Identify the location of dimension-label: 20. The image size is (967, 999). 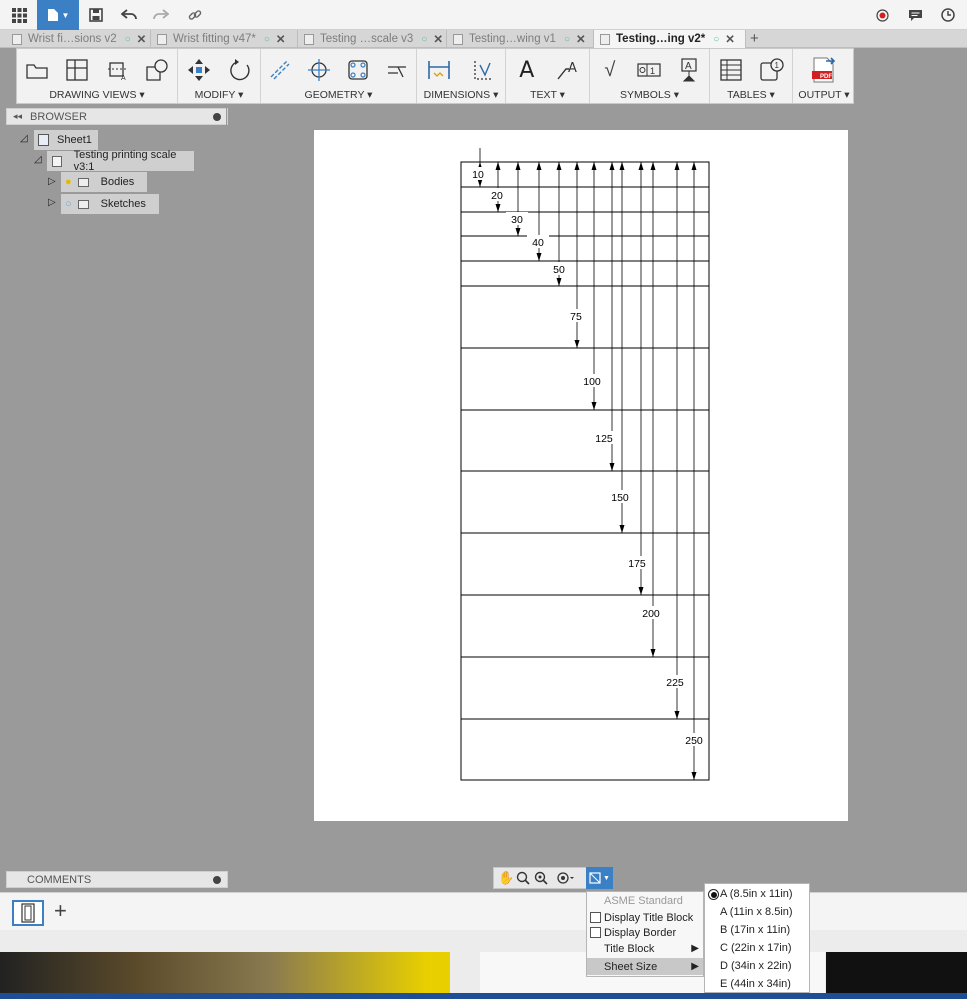
(497, 196).